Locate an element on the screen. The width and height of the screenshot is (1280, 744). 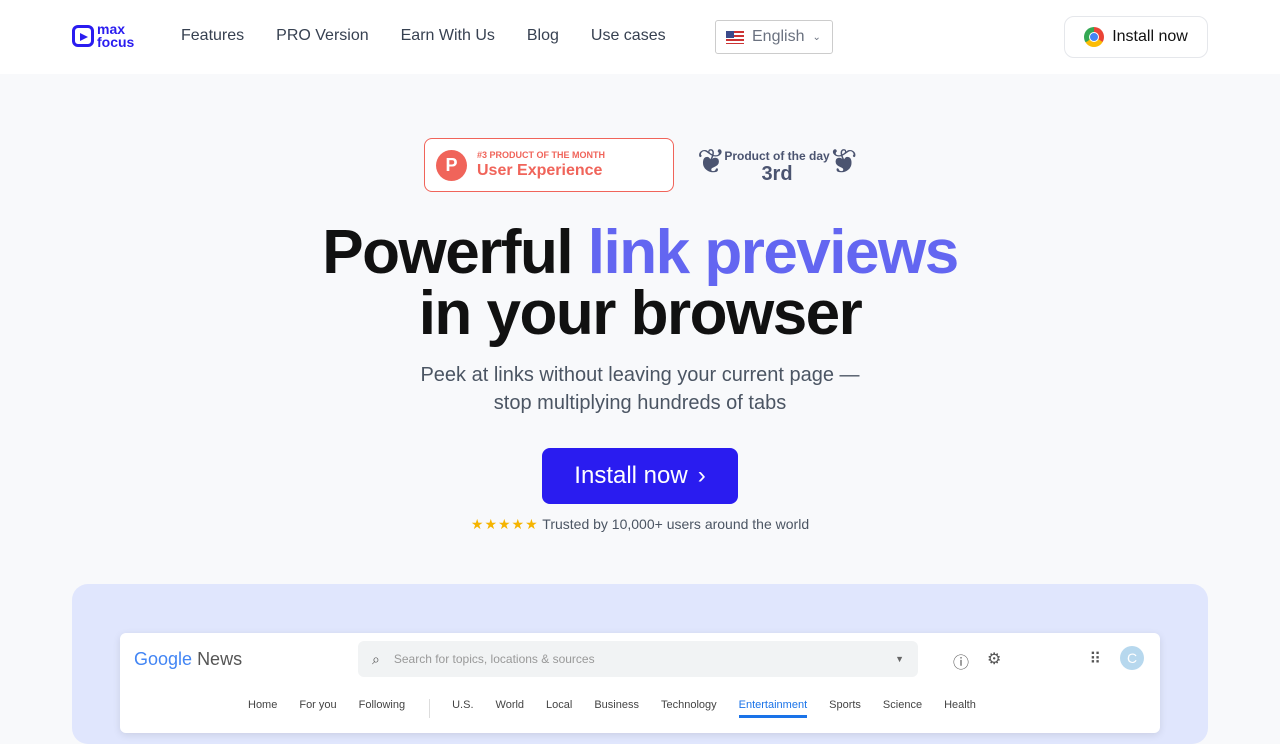
news-tab-world: World is located at coordinates (510, 708).